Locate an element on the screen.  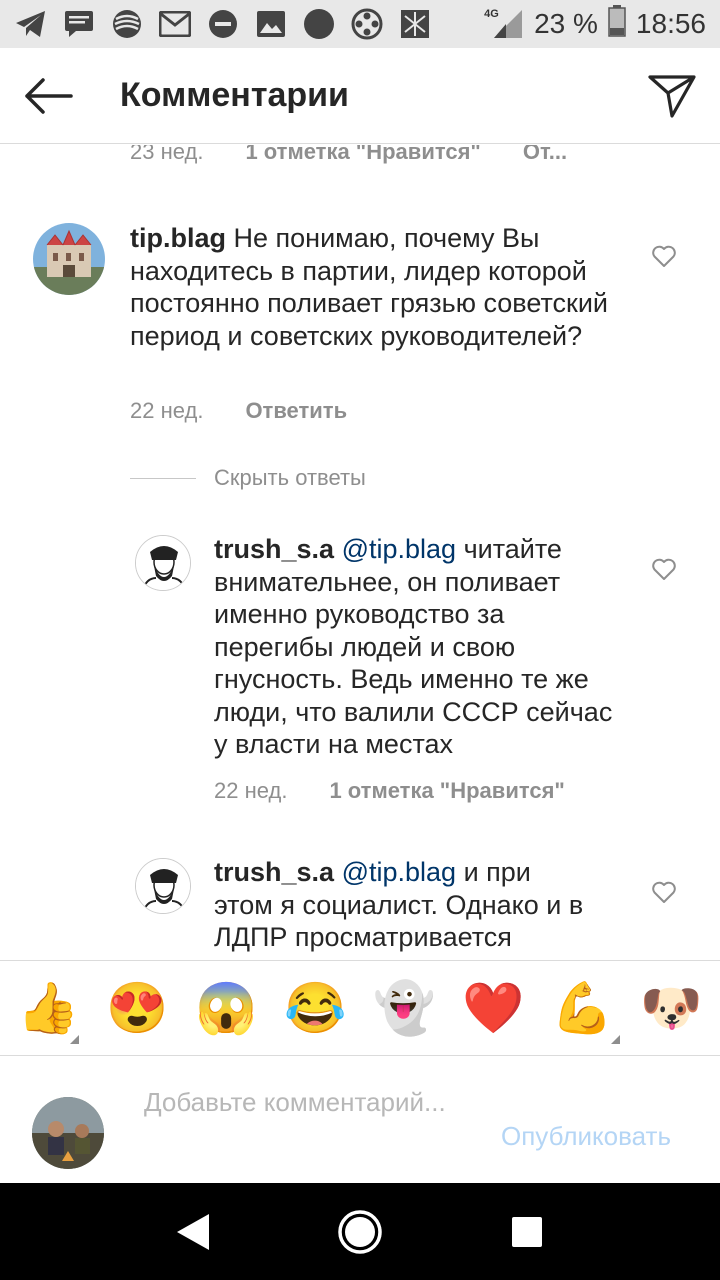
ghost-emoji: 👻 is located at coordinates (405, 1008).